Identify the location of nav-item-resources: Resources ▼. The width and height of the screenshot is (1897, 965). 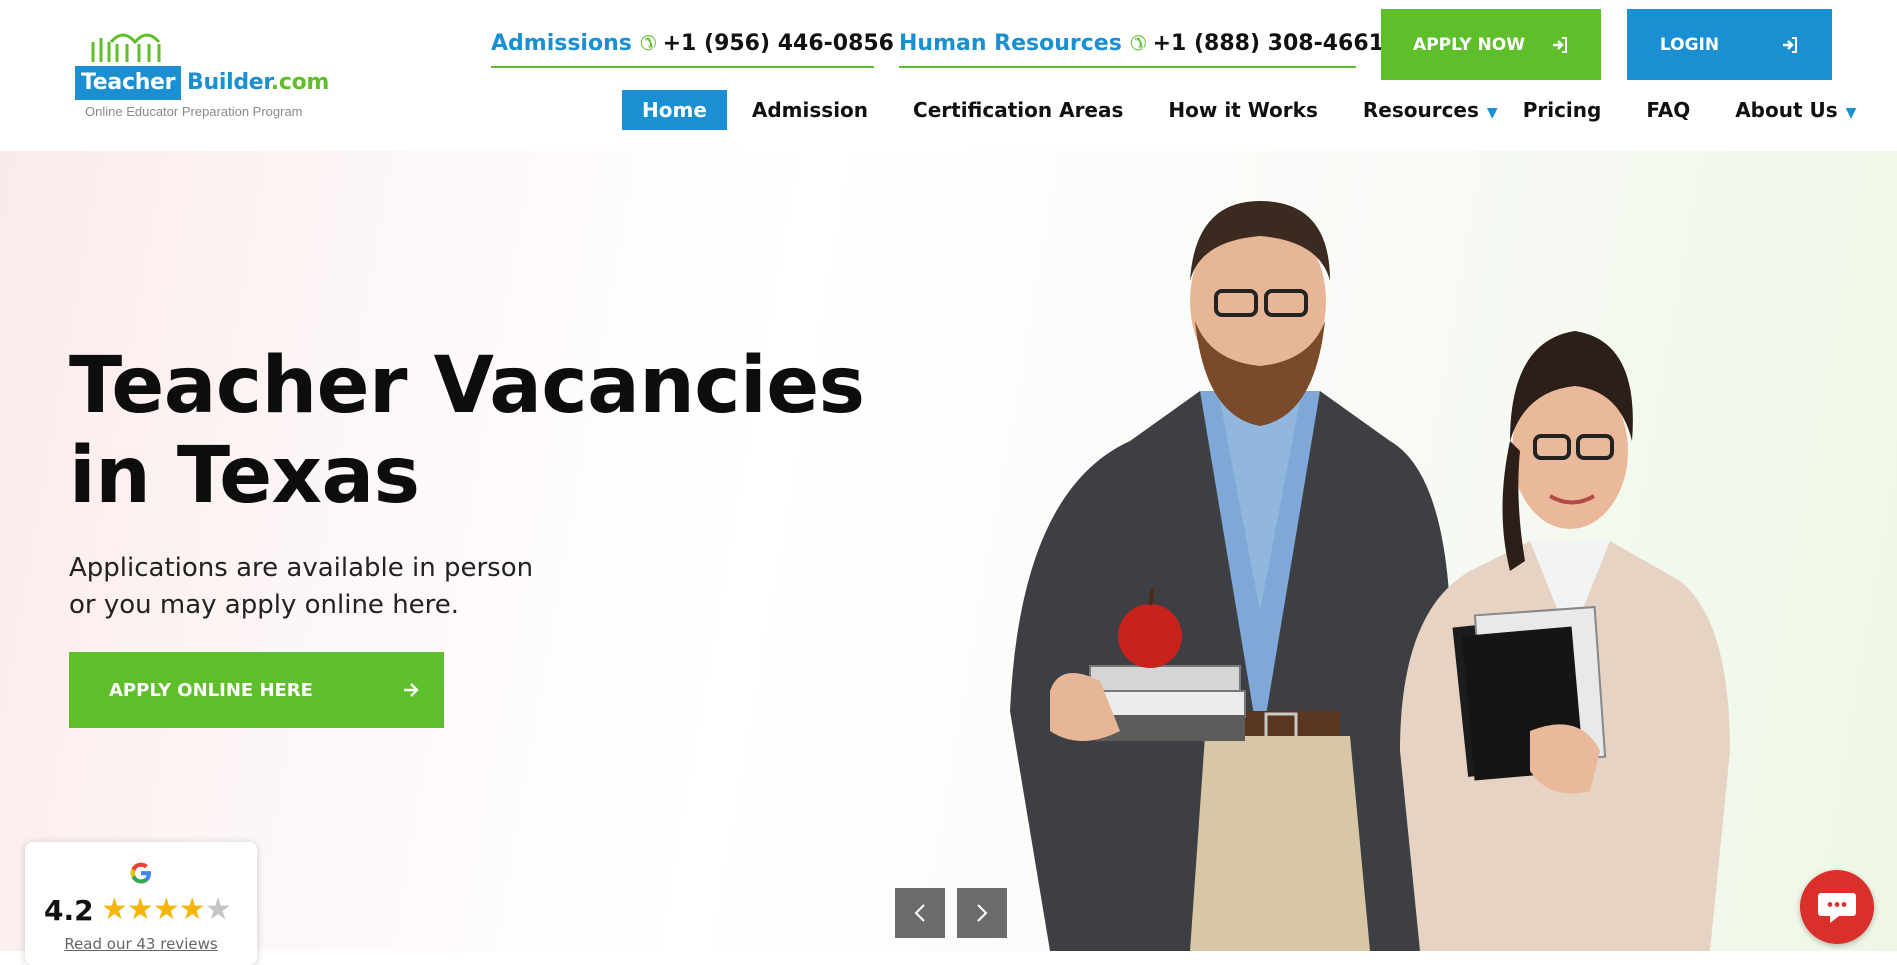
(1430, 110).